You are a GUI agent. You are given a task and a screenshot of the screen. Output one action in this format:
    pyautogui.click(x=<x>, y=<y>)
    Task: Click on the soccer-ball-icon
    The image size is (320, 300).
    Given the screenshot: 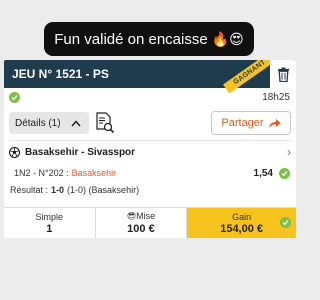 What is the action you would take?
    pyautogui.click(x=14, y=152)
    